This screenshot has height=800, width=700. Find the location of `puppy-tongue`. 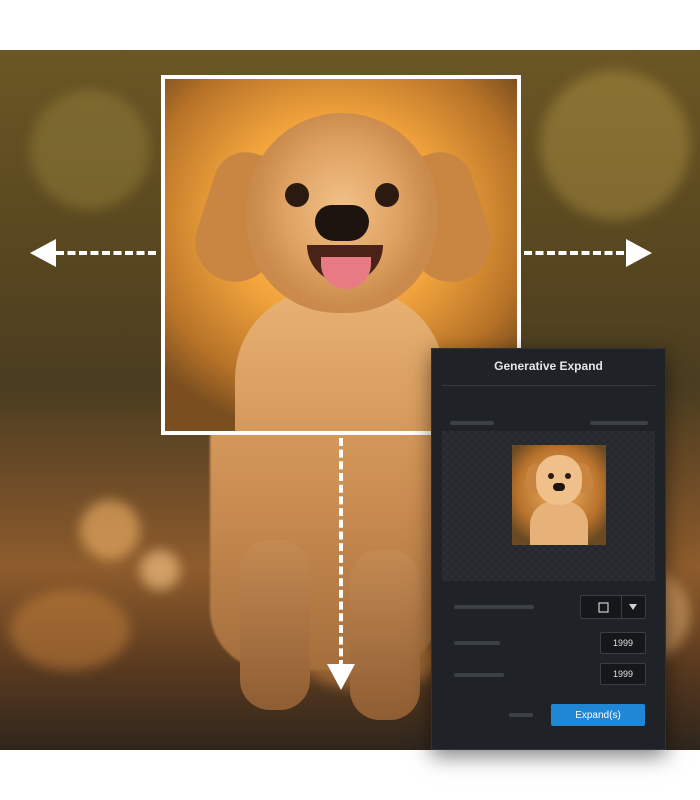

puppy-tongue is located at coordinates (346, 273).